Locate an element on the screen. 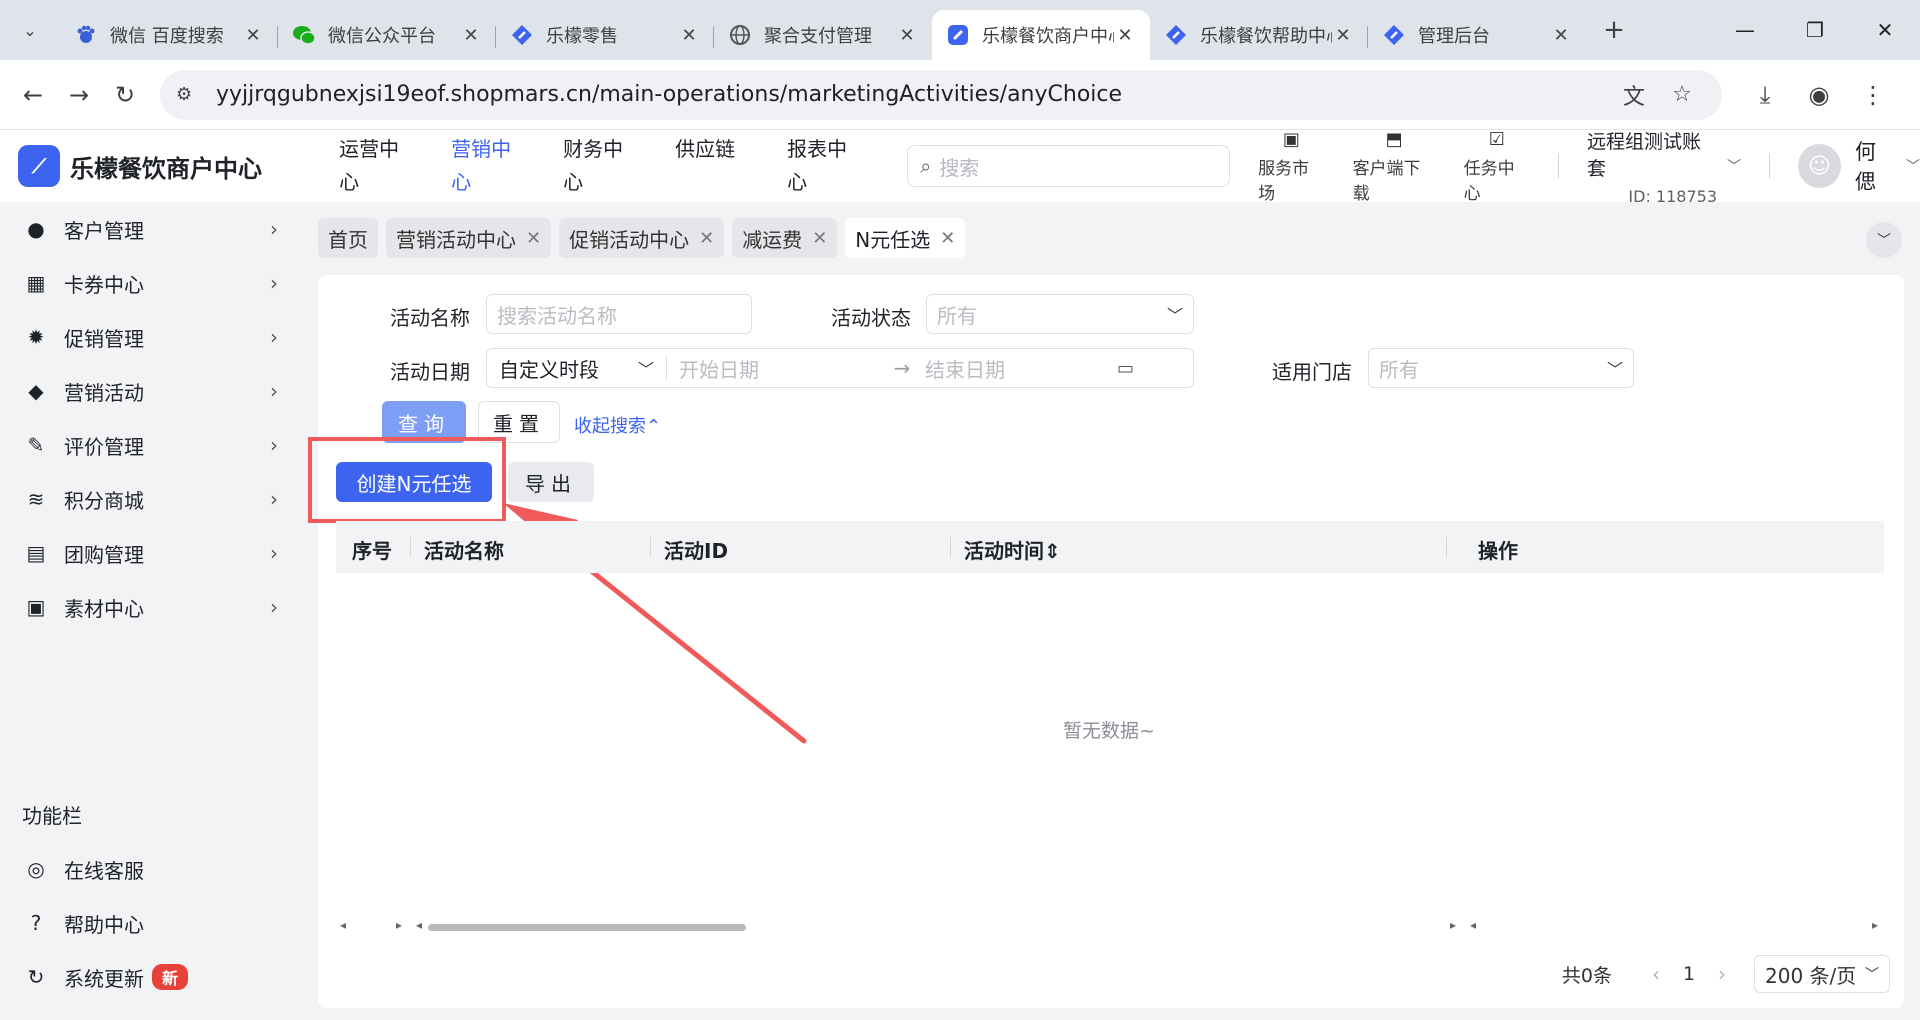 This screenshot has height=1020, width=1920. table-empty-text: 暂无数据~ is located at coordinates (1109, 731).